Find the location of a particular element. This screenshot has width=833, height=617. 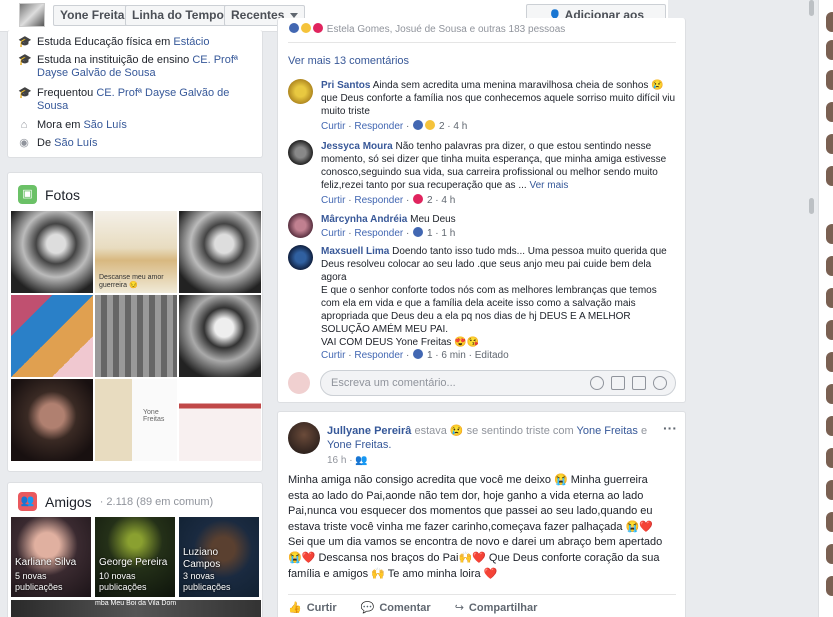

more-options-icon: ··· is located at coordinates (670, 428).